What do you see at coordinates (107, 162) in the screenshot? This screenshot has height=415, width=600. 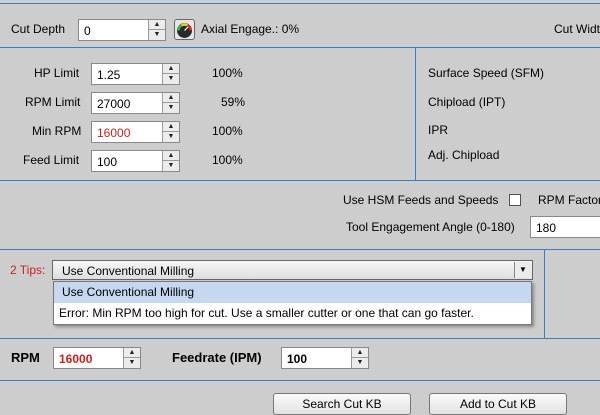 I see `feed-limit-value: 100` at bounding box center [107, 162].